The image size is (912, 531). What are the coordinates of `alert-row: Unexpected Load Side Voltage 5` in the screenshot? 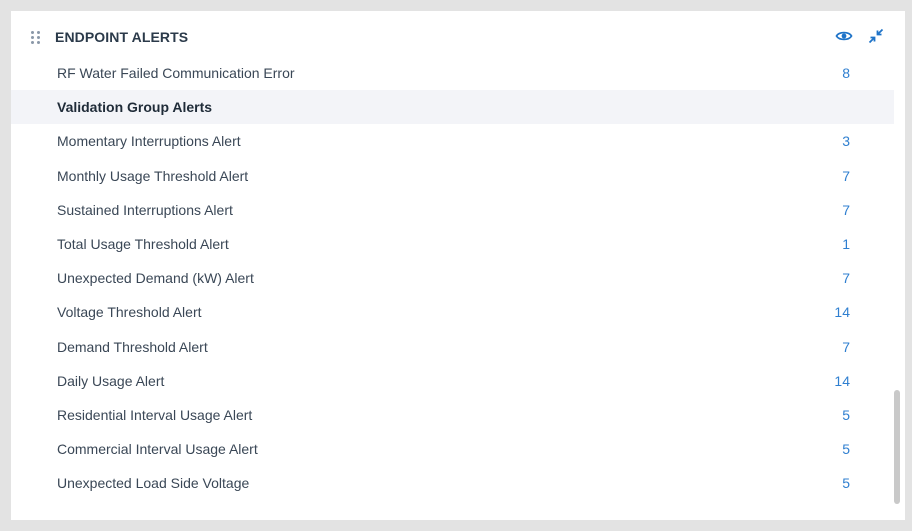 It's located at (452, 483).